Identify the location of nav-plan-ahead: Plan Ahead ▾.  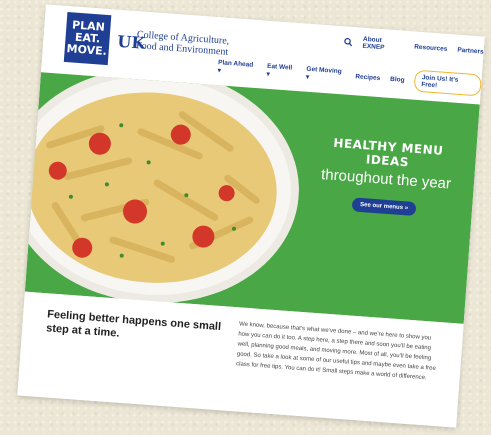
(237, 68).